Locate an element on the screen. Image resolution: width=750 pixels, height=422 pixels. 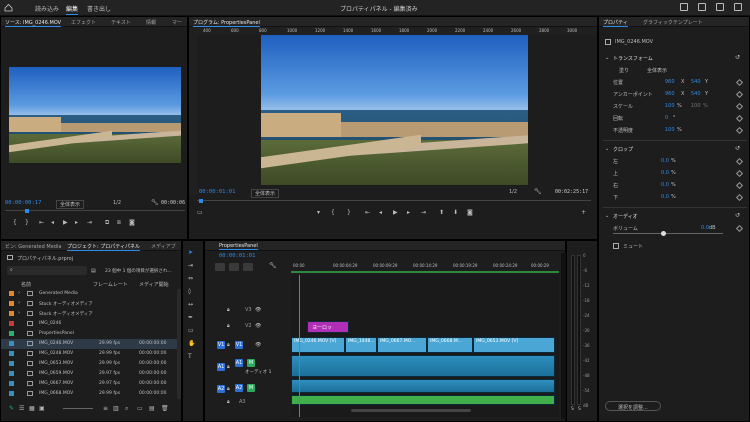
track-label: V1 is located at coordinates (239, 345).